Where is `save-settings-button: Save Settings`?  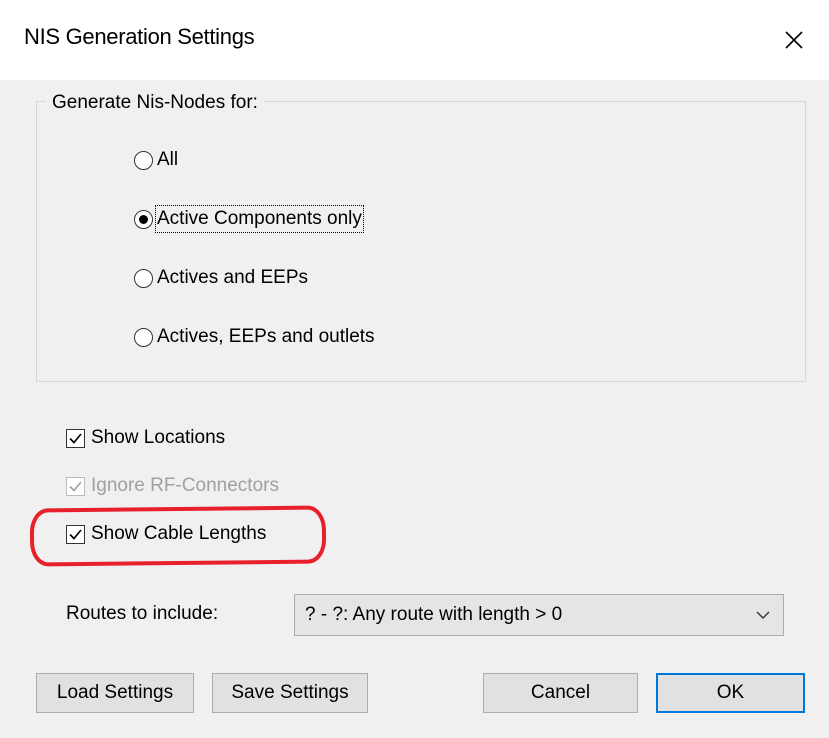 save-settings-button: Save Settings is located at coordinates (290, 693).